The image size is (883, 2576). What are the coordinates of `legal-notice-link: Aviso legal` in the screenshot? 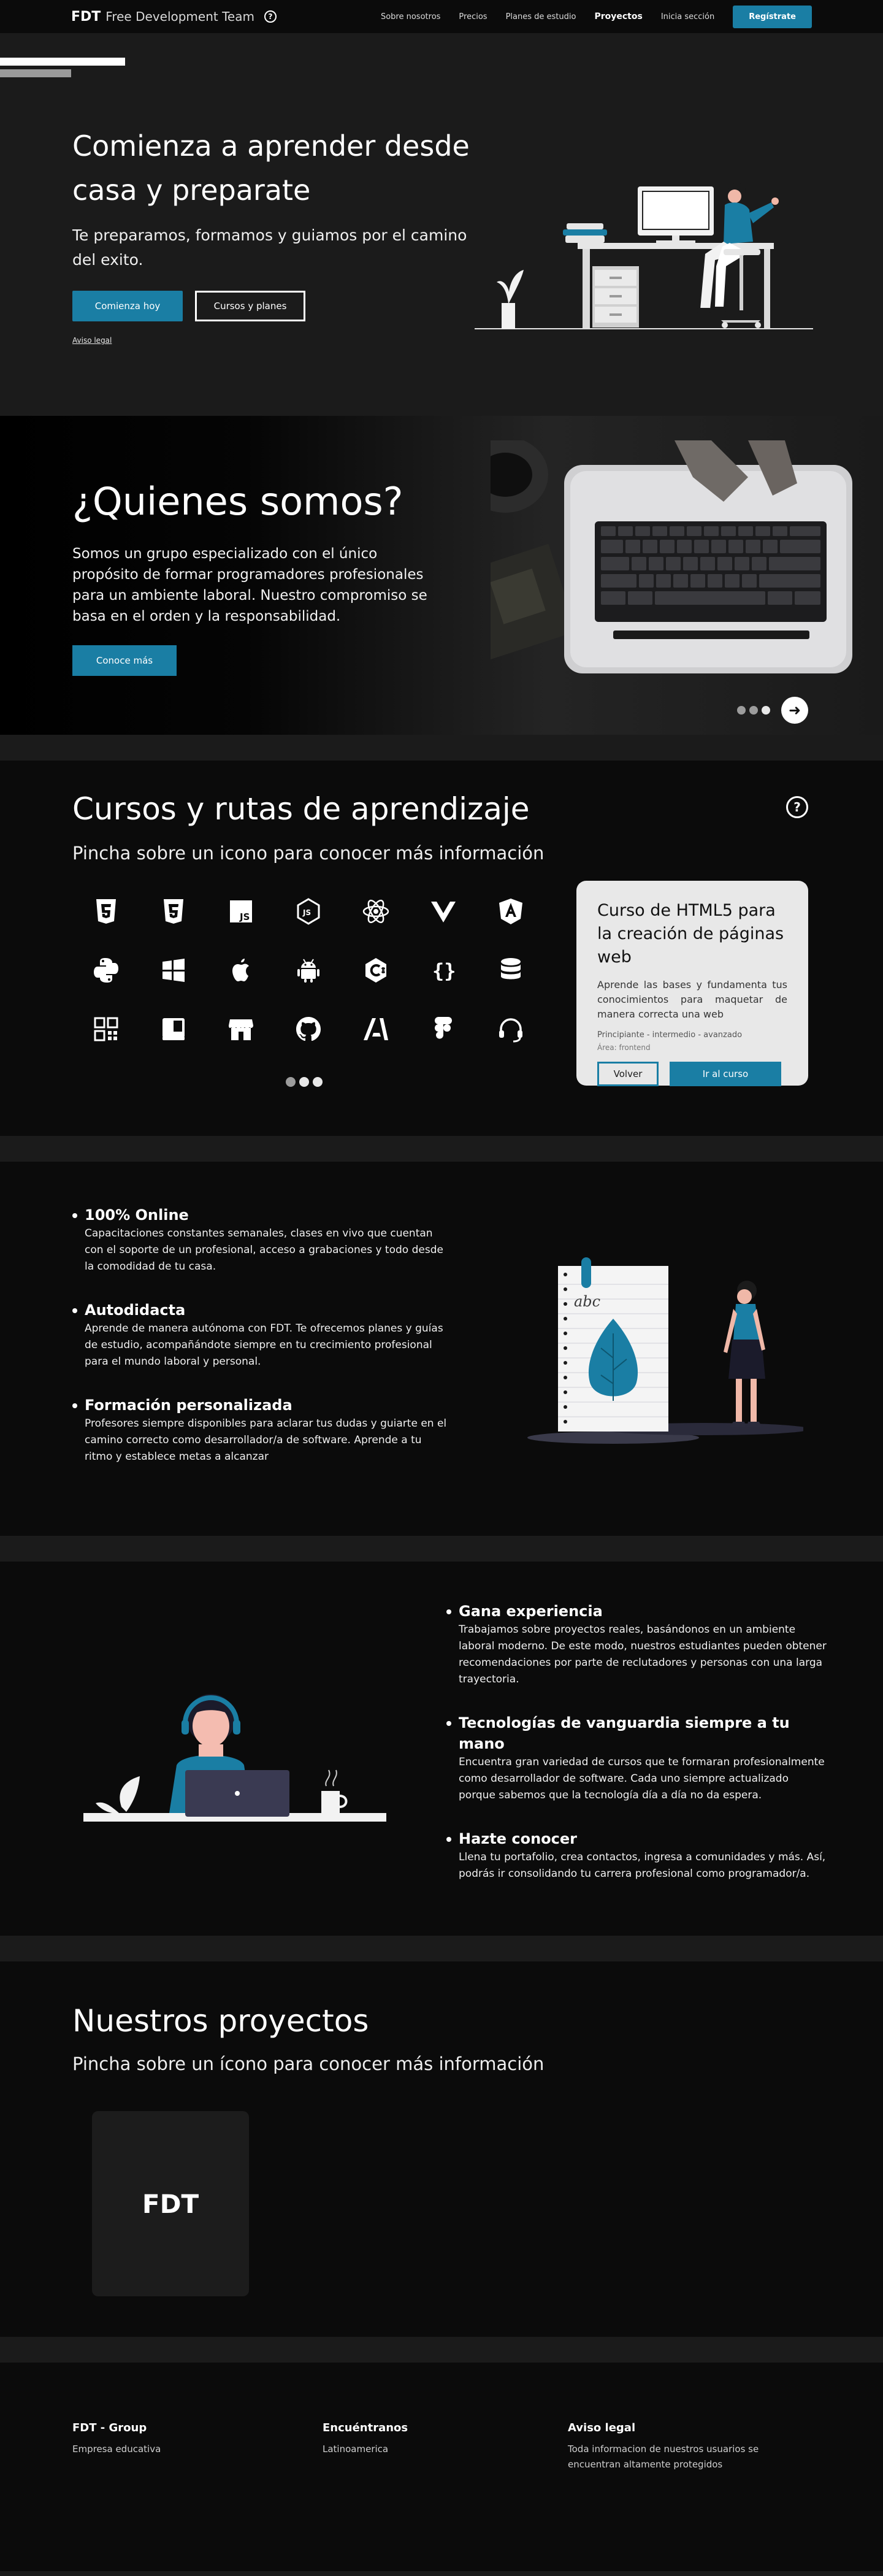 It's located at (281, 340).